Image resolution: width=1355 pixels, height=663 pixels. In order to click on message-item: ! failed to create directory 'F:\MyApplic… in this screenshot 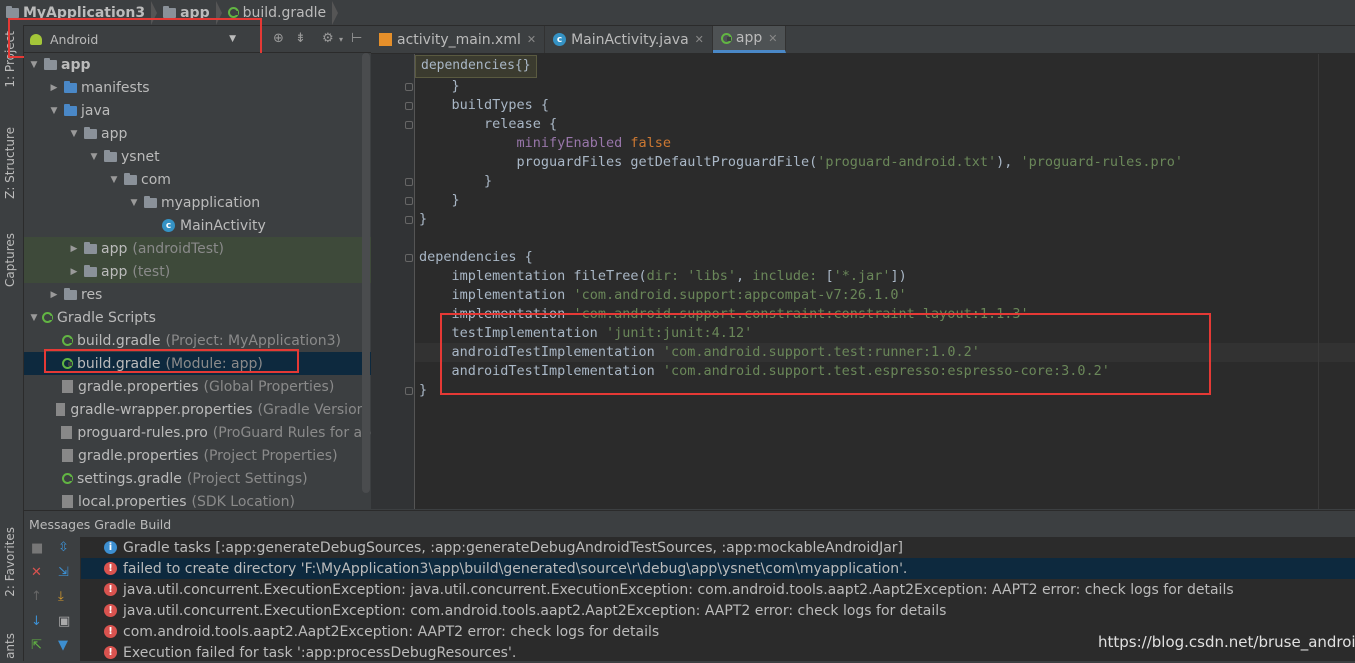, I will do `click(718, 568)`.